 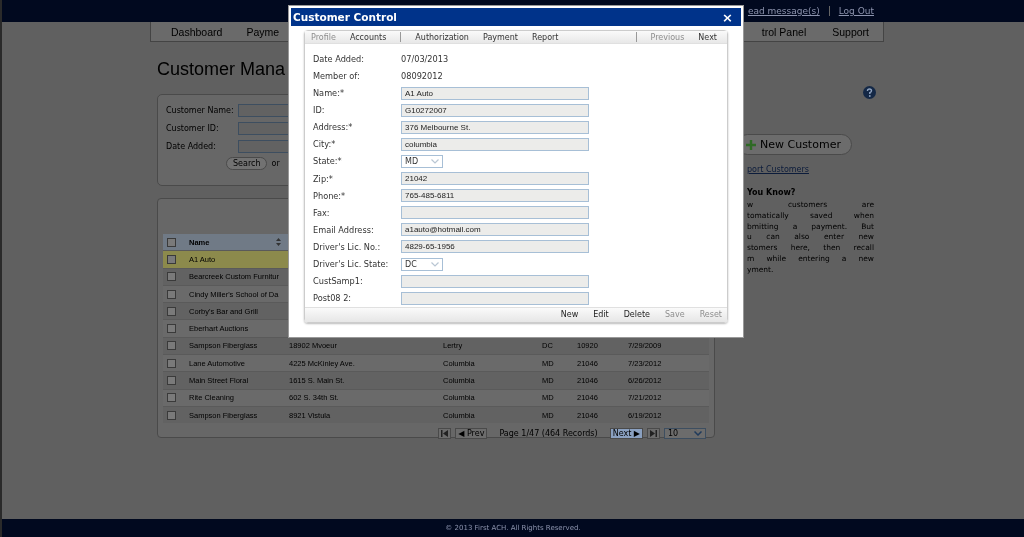 I want to click on action-link: Delete, so click(x=636, y=315).